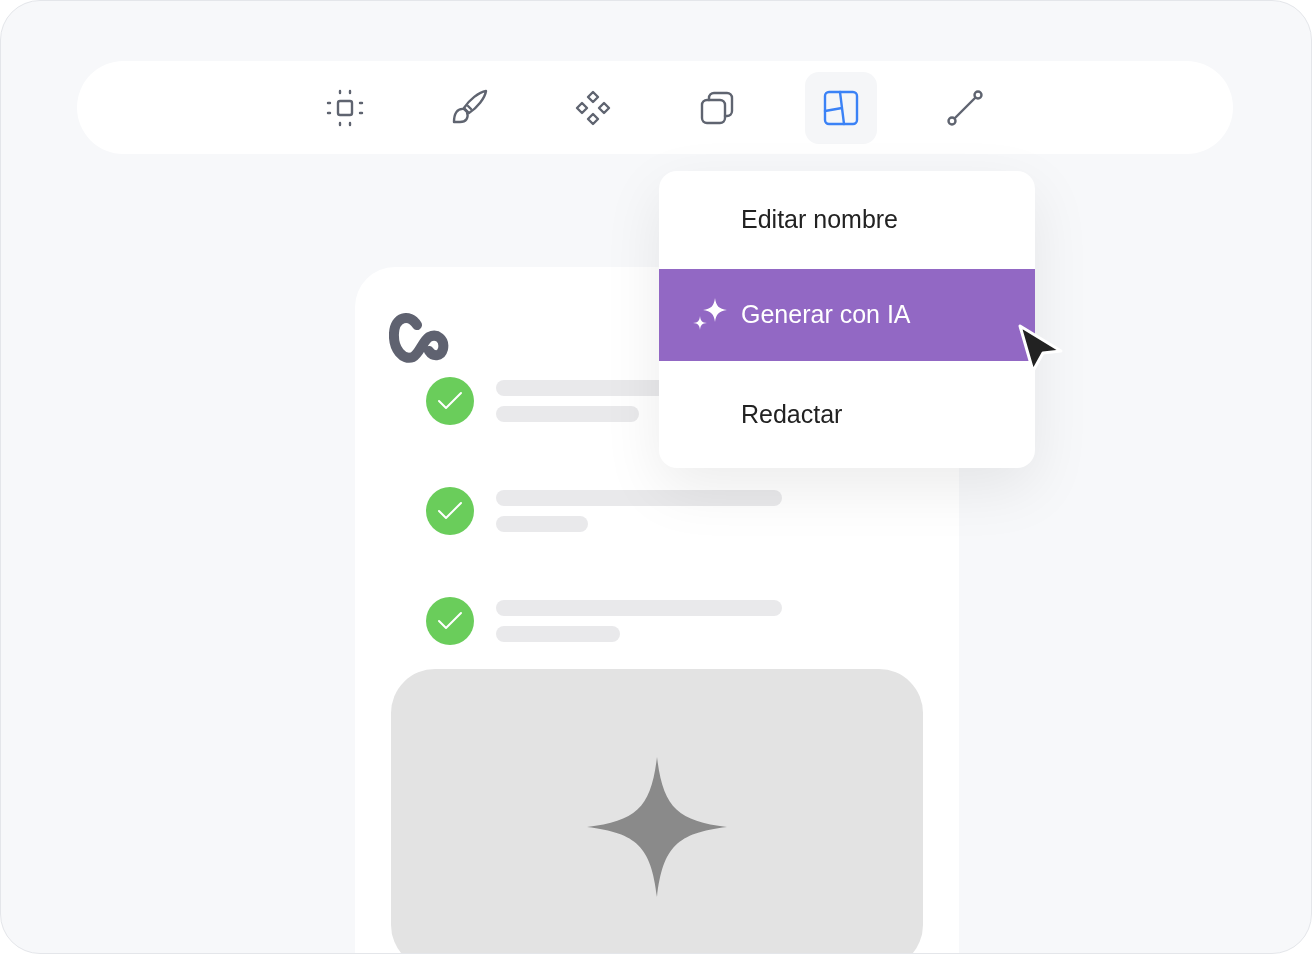 The width and height of the screenshot is (1312, 954). What do you see at coordinates (847, 220) in the screenshot?
I see `menu-item: Editar nombre` at bounding box center [847, 220].